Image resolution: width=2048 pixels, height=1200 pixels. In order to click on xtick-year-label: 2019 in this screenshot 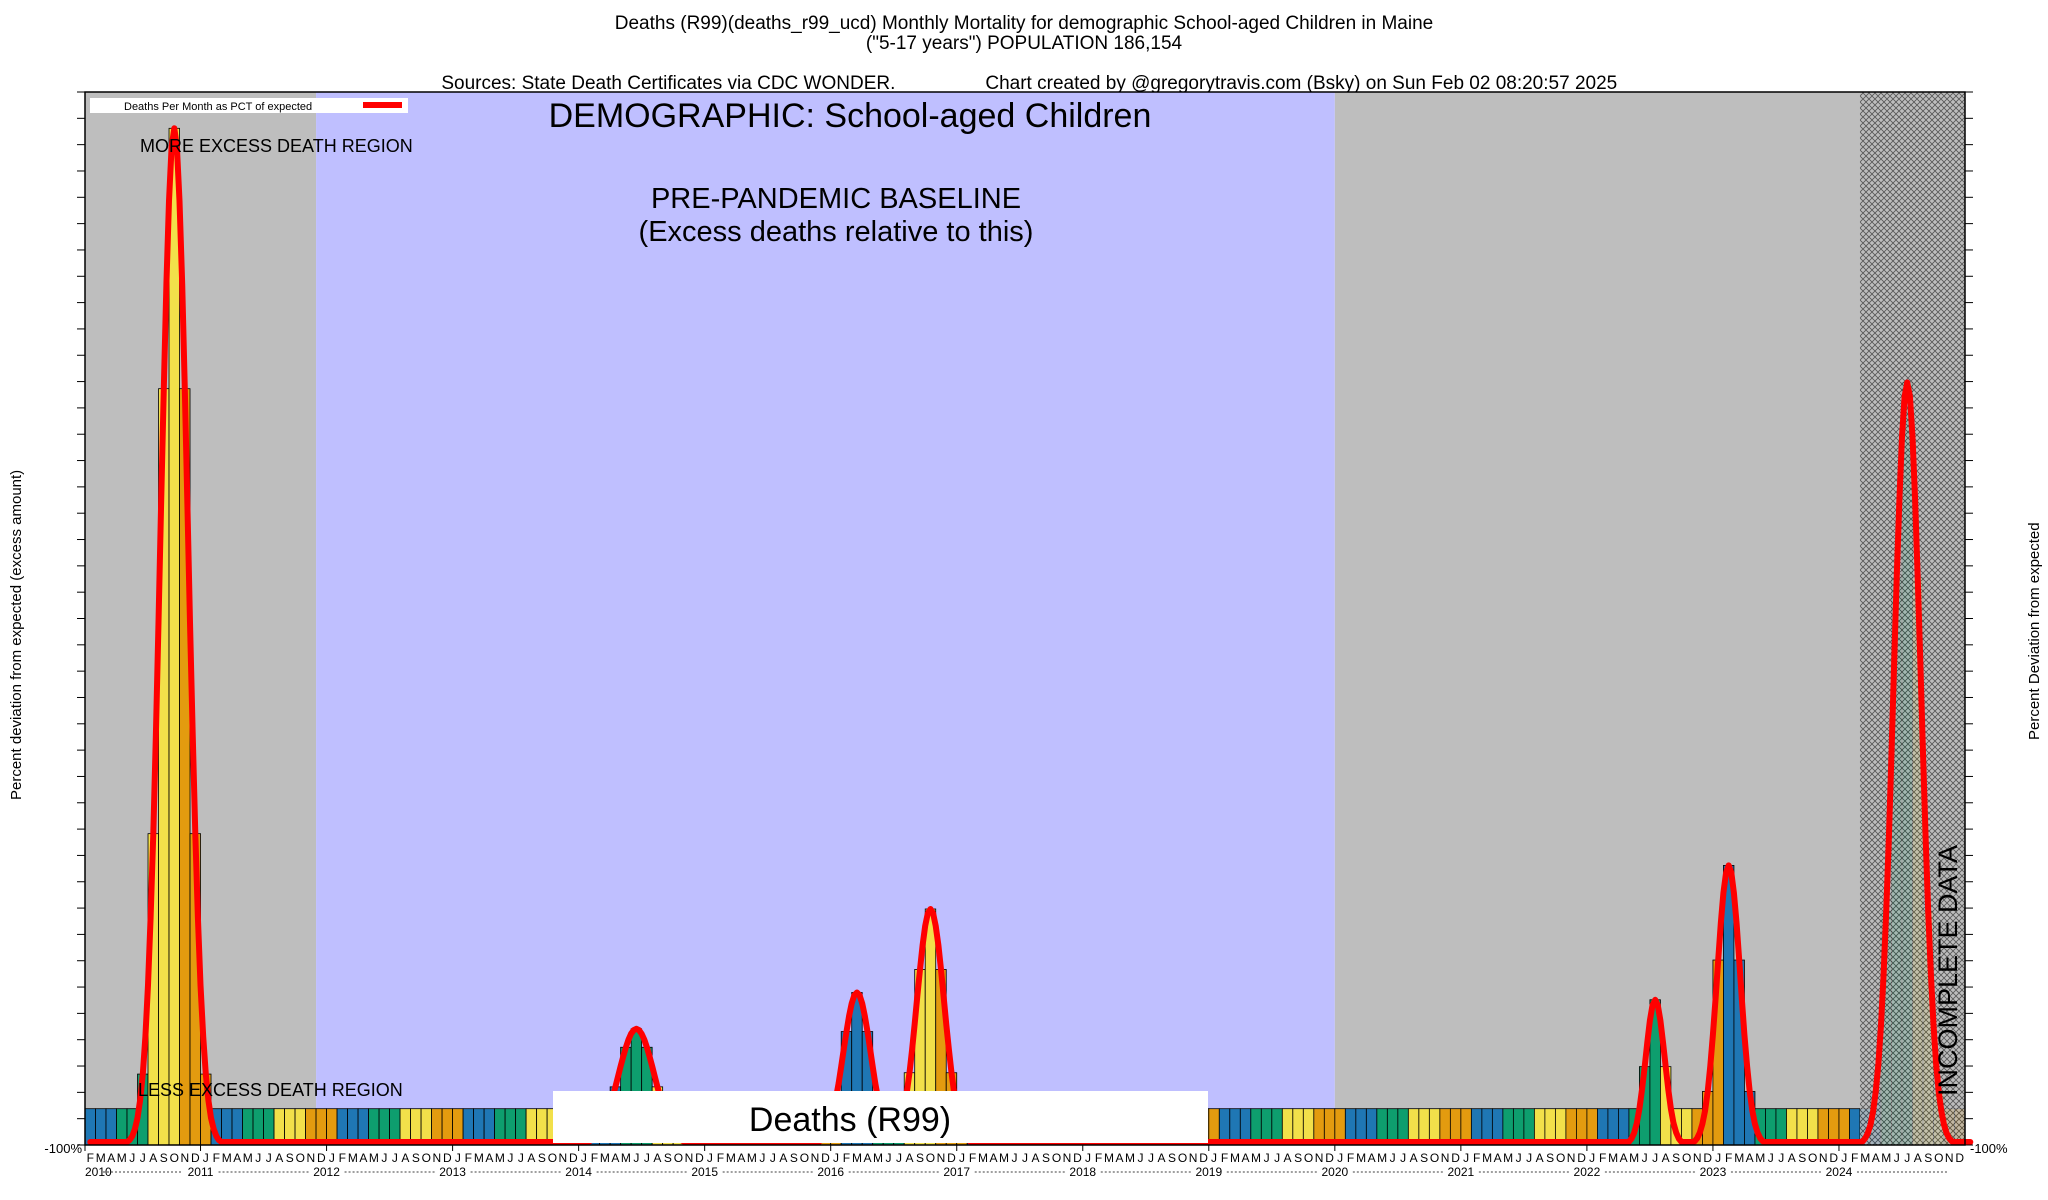, I will do `click(1208, 1172)`.